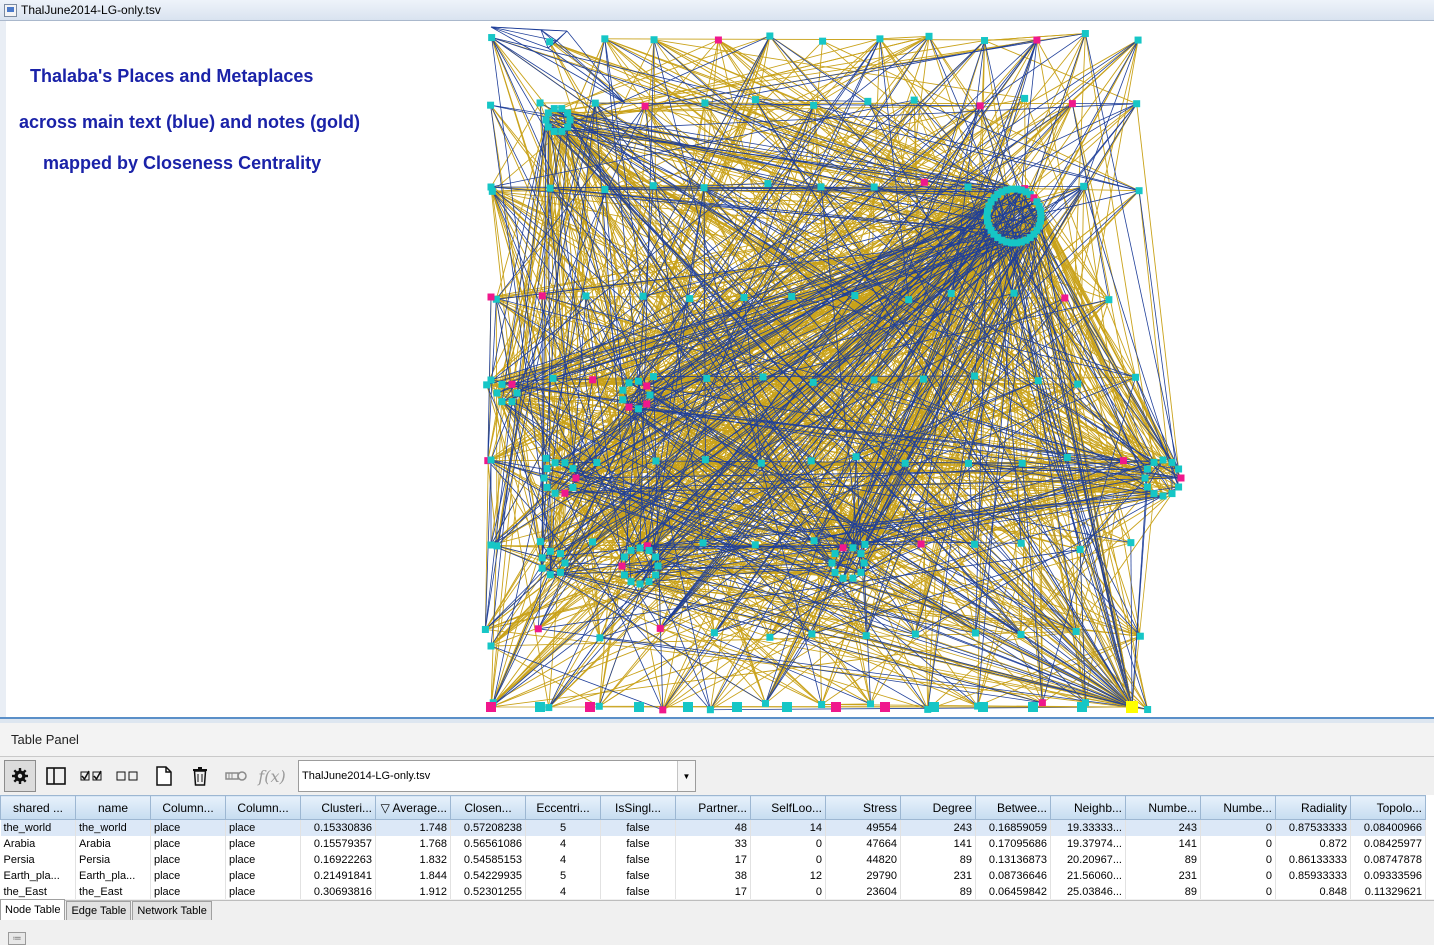 The width and height of the screenshot is (1434, 945). I want to click on table-cell: 44820, so click(863, 859).